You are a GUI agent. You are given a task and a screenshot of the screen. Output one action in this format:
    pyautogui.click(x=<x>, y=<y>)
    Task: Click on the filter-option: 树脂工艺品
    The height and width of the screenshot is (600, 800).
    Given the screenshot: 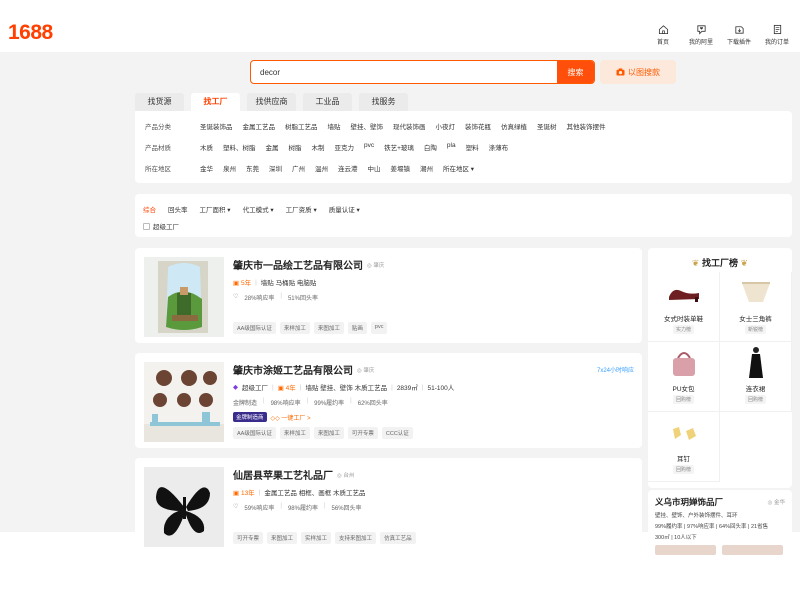 What is the action you would take?
    pyautogui.click(x=301, y=126)
    